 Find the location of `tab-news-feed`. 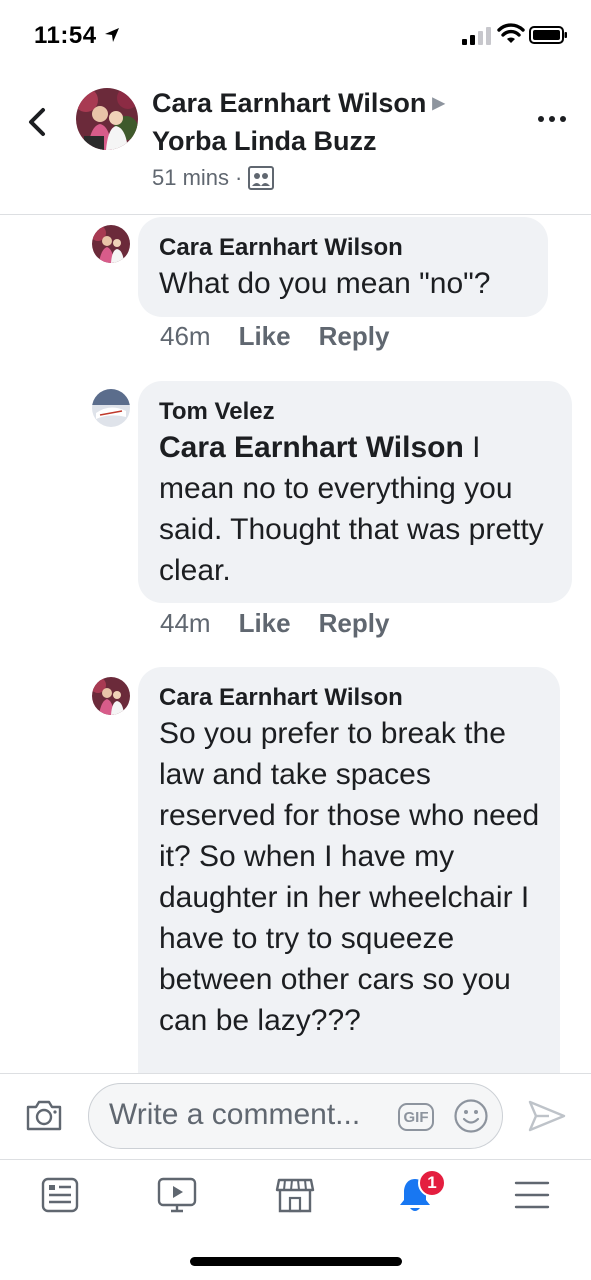

tab-news-feed is located at coordinates (60, 1195).